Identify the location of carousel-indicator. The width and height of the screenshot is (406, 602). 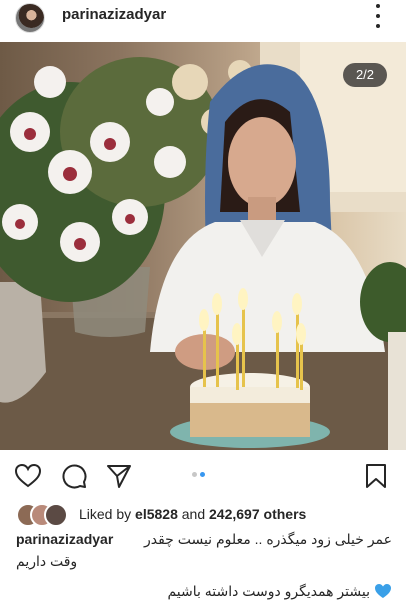
(198, 474).